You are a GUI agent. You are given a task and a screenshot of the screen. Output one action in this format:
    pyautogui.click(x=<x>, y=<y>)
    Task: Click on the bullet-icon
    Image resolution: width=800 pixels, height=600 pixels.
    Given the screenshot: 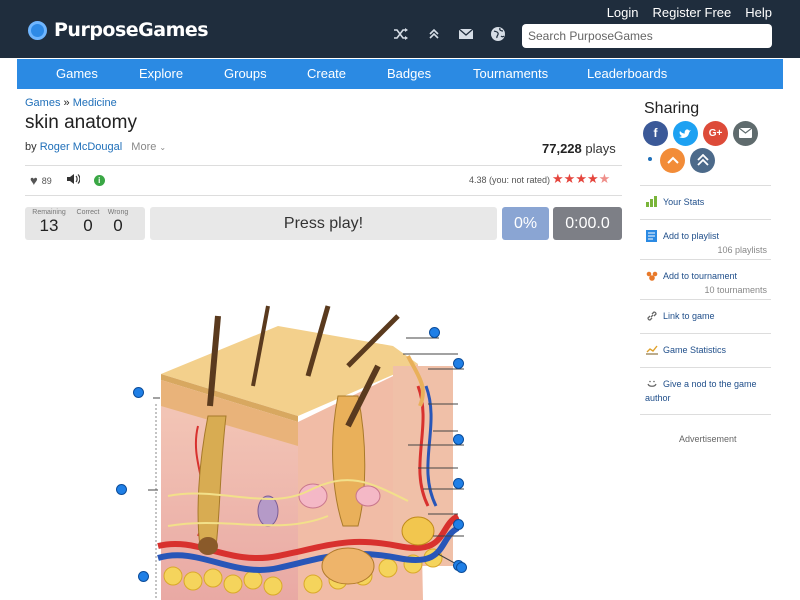 What is the action you would take?
    pyautogui.click(x=650, y=159)
    